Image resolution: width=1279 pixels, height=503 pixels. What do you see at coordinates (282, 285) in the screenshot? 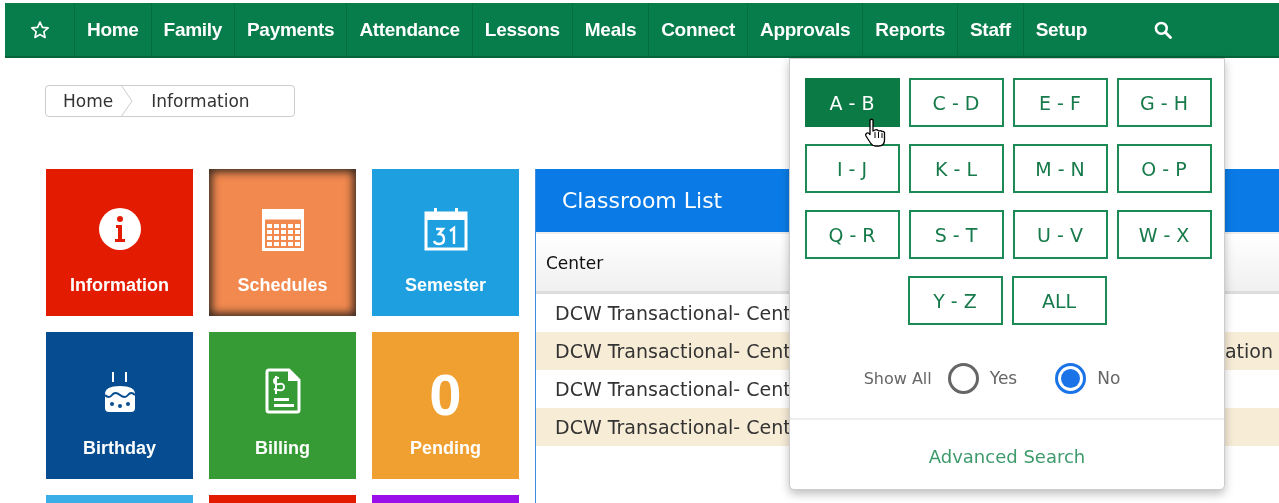
I see `tile-label: Schedules` at bounding box center [282, 285].